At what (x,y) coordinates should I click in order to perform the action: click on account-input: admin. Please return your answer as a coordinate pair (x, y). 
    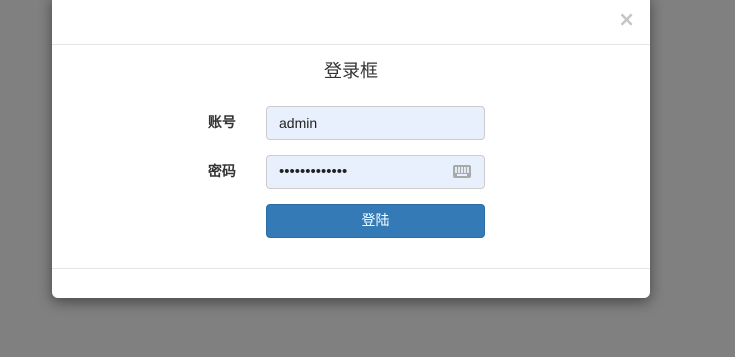
    Looking at the image, I should click on (375, 123).